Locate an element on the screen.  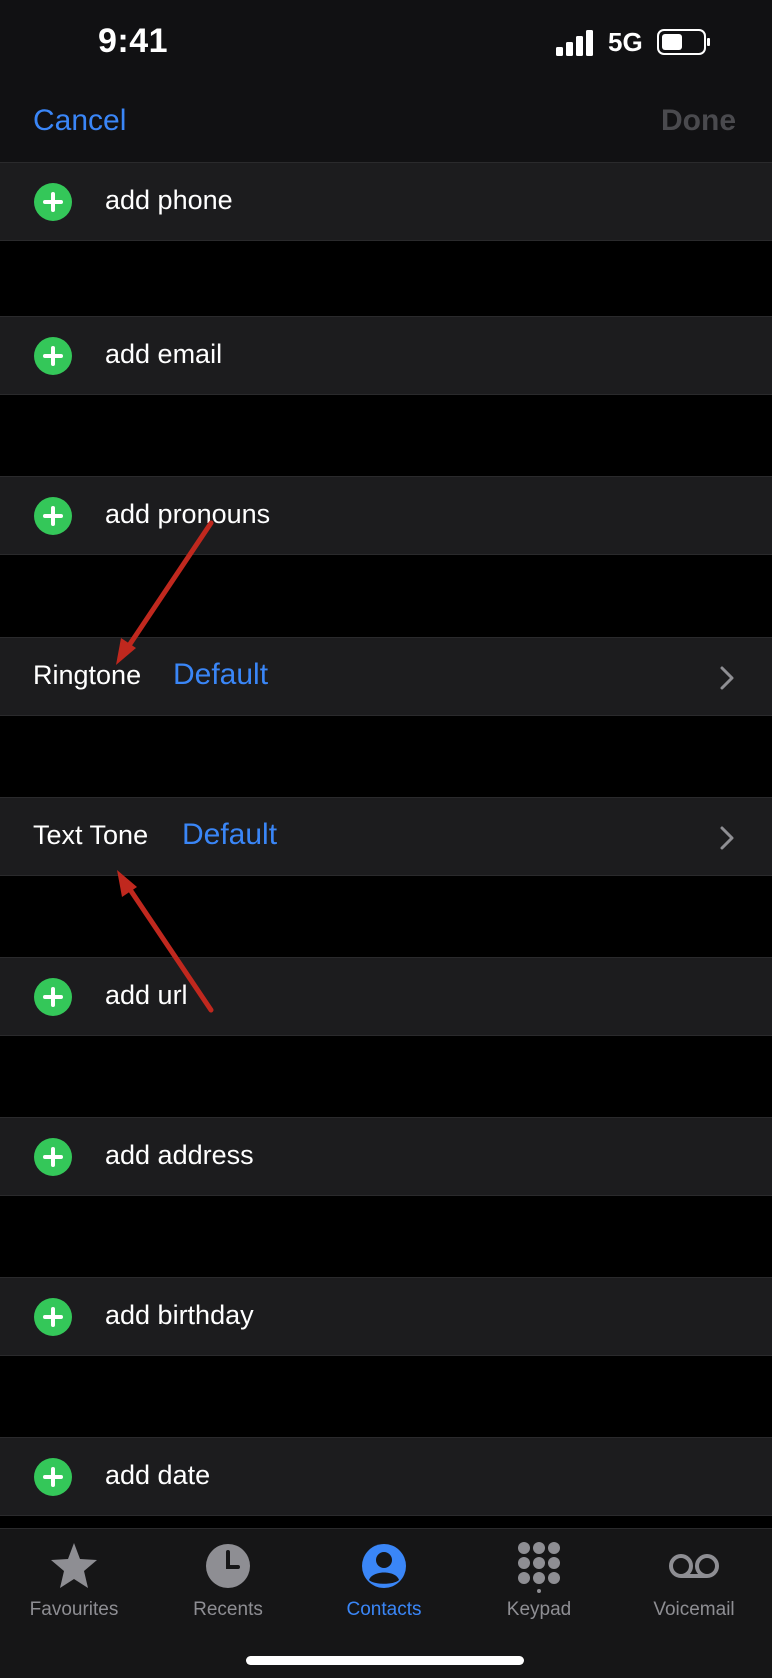
add-phone-label: add phone is located at coordinates (169, 200).